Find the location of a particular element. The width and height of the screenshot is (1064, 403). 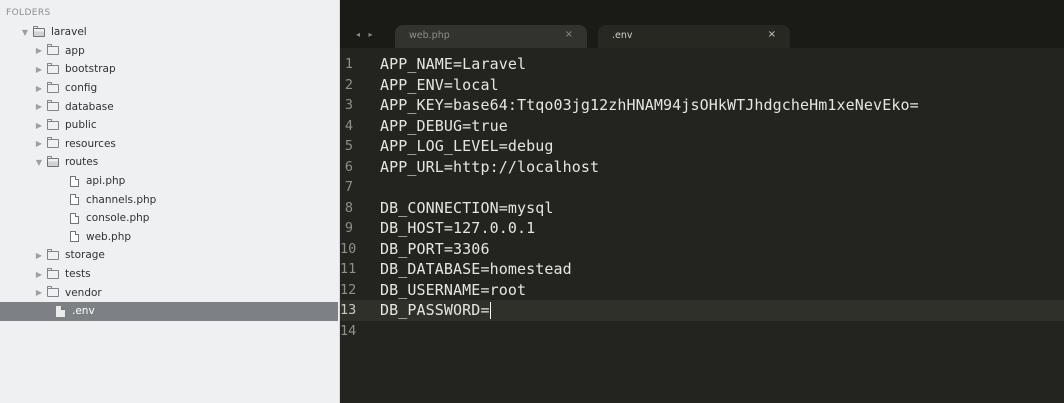

code-line: 11 DB_DATABASE=homestead is located at coordinates (702, 269).